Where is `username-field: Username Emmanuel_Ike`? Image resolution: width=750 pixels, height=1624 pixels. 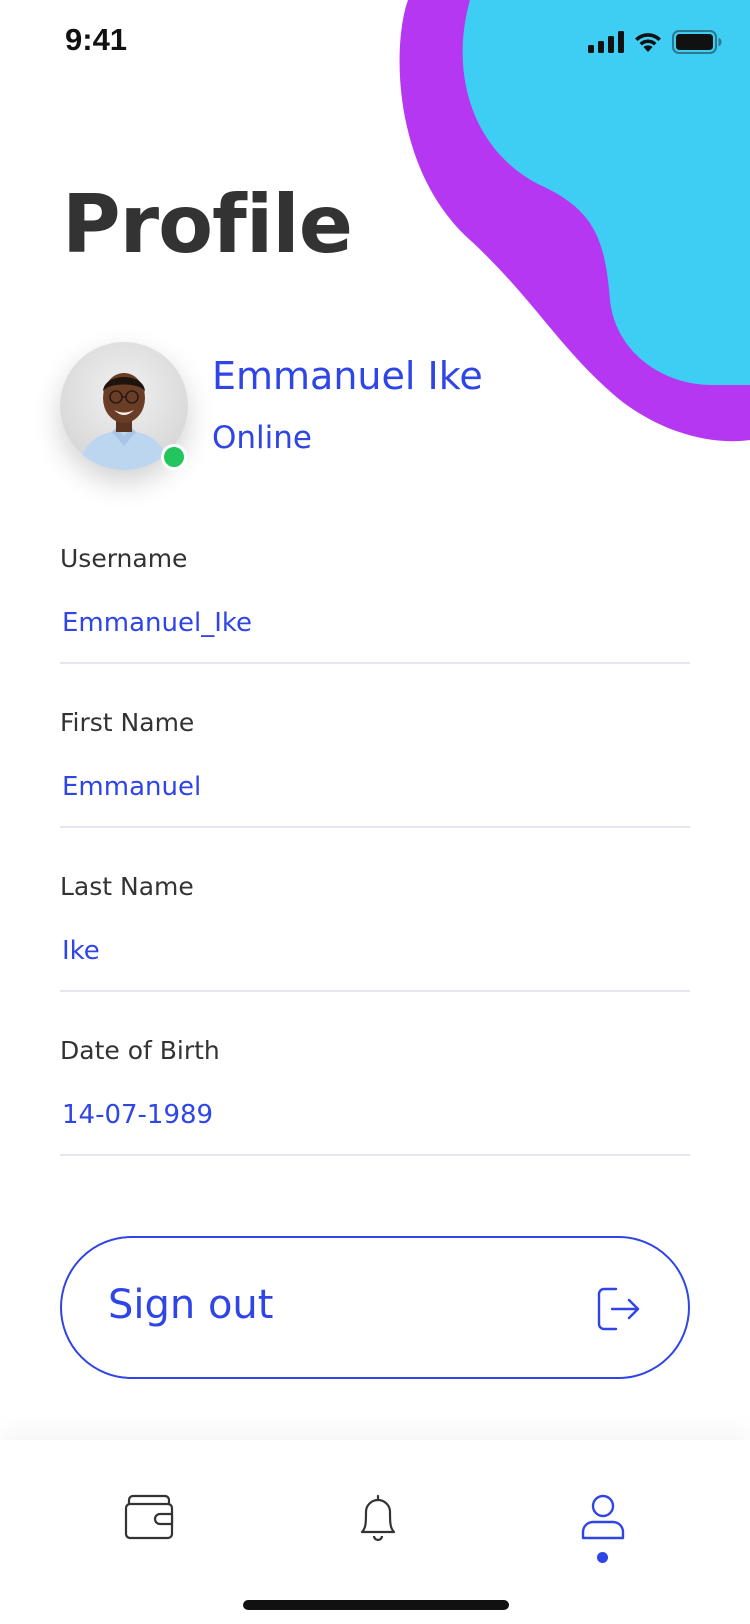
username-field: Username Emmanuel_Ike is located at coordinates (375, 604).